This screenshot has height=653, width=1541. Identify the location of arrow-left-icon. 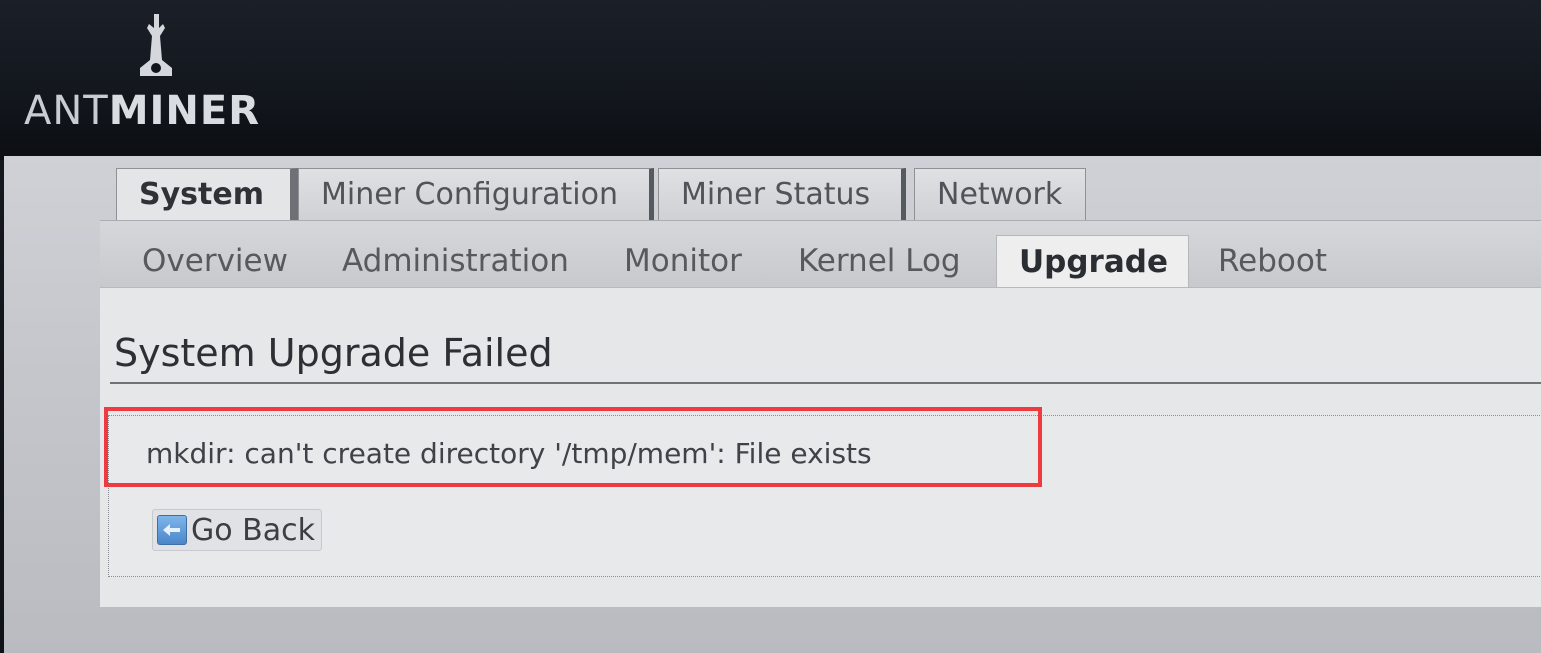
(172, 530).